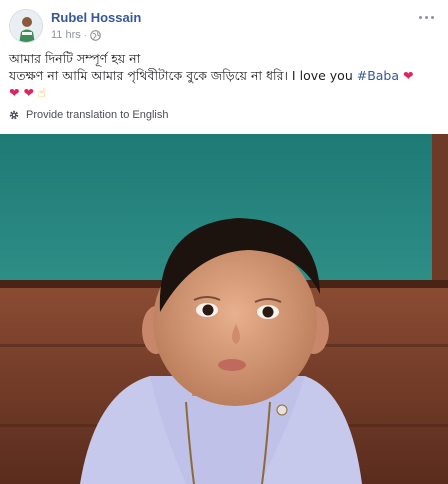 The height and width of the screenshot is (484, 448). What do you see at coordinates (378, 75) in the screenshot?
I see `hashtag-link: #Baba` at bounding box center [378, 75].